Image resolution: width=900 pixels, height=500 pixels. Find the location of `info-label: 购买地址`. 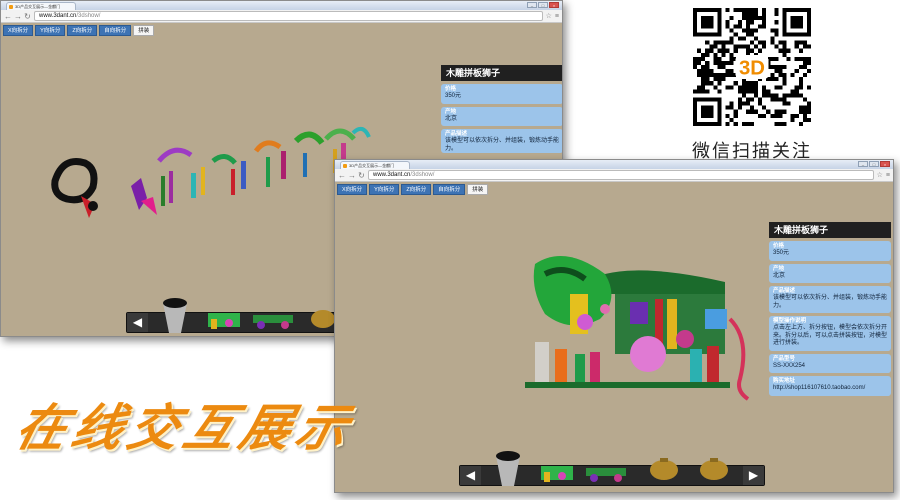

info-label: 购买地址 is located at coordinates (784, 381).